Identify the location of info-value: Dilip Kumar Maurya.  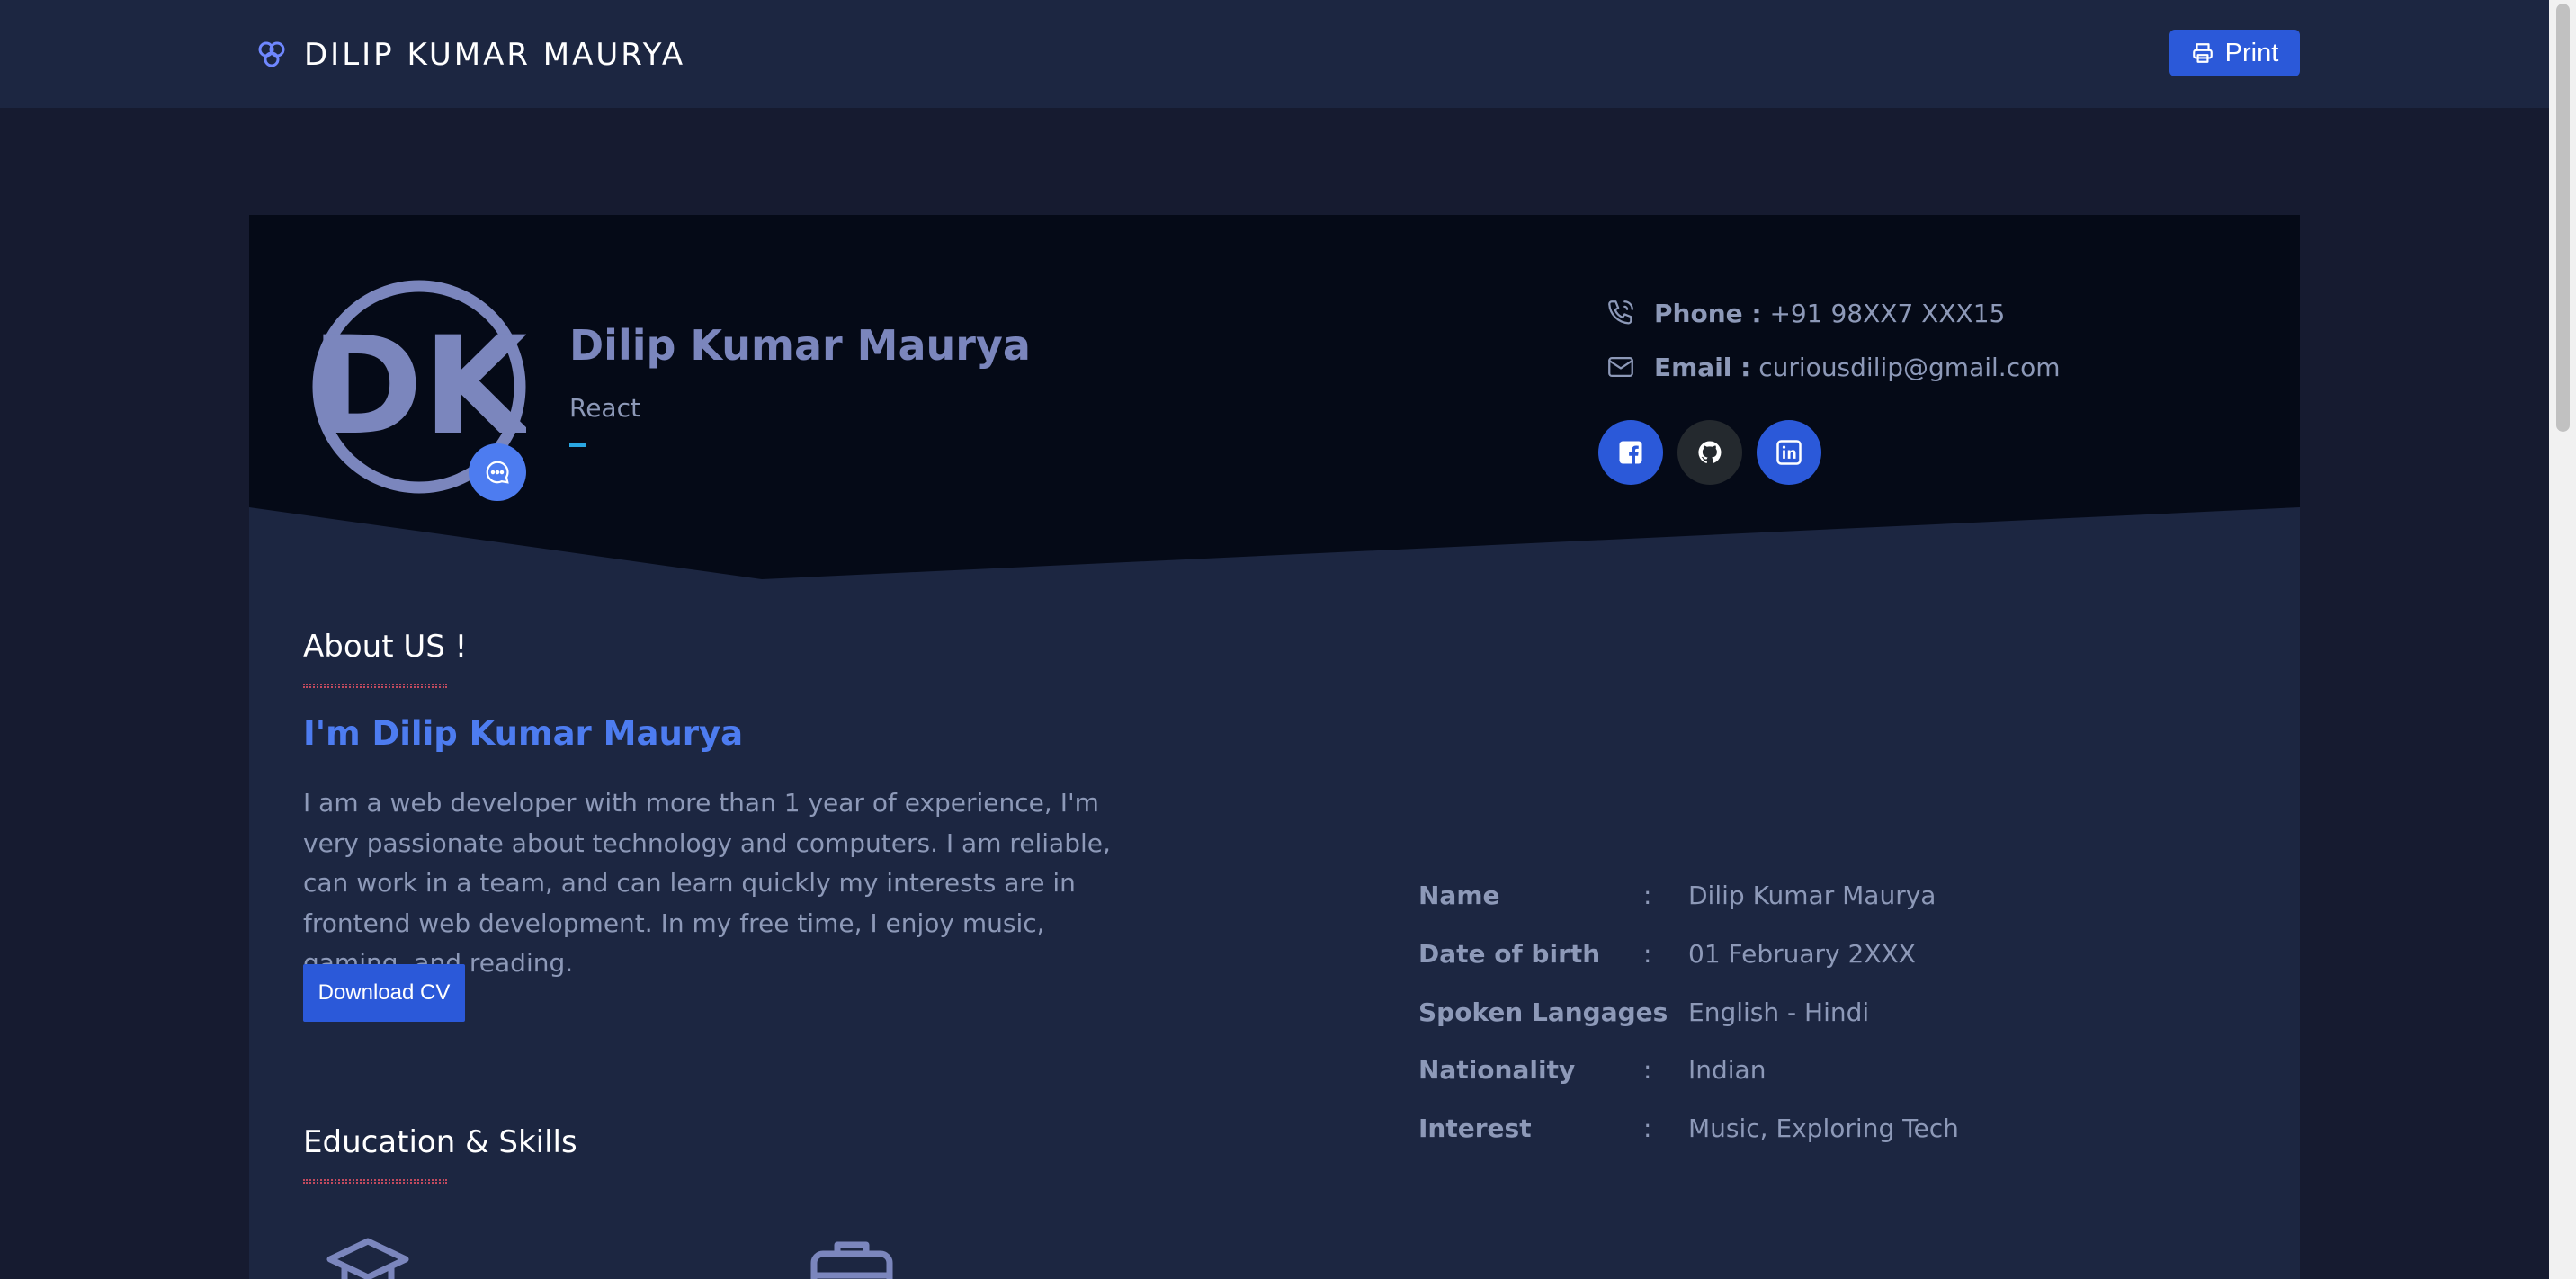
(1812, 896).